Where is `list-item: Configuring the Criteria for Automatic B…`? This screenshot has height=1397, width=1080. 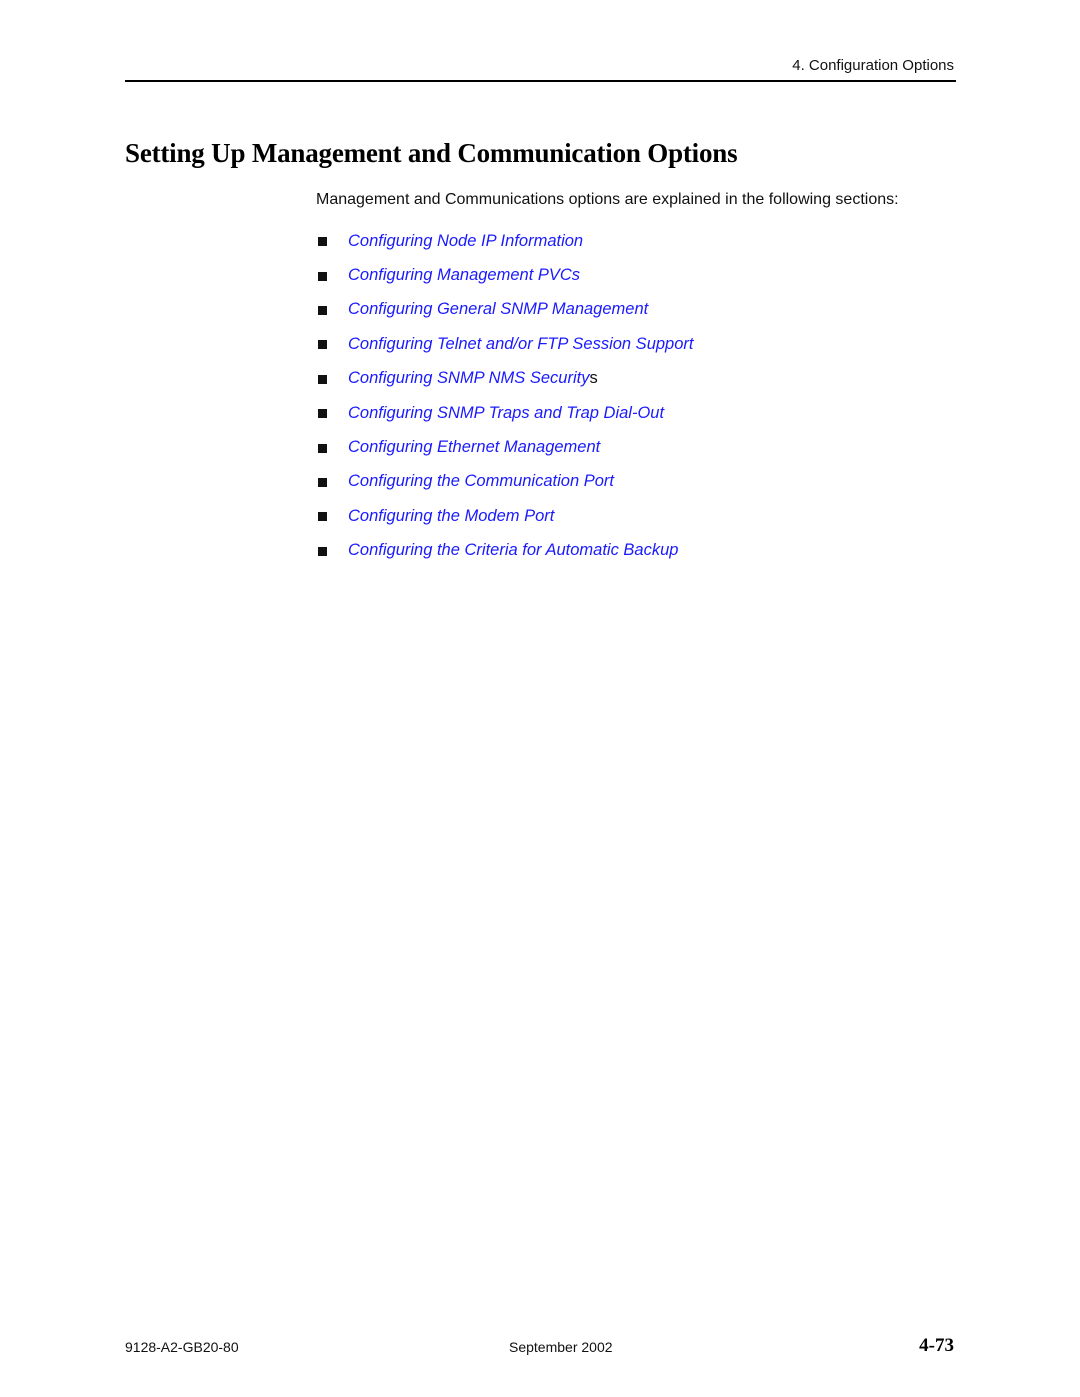 list-item: Configuring the Criteria for Automatic B… is located at coordinates (505, 551).